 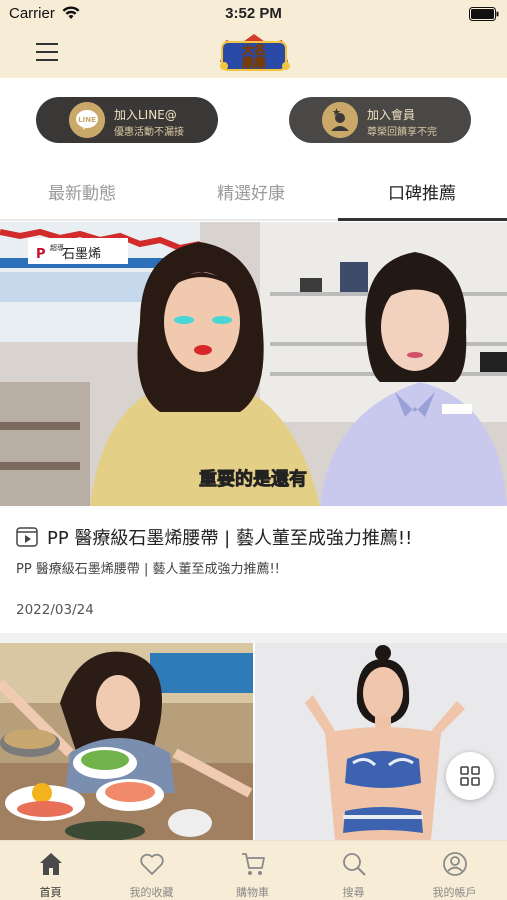 What do you see at coordinates (254, 63) in the screenshot?
I see `svg-text: 鼎鼎` at bounding box center [254, 63].